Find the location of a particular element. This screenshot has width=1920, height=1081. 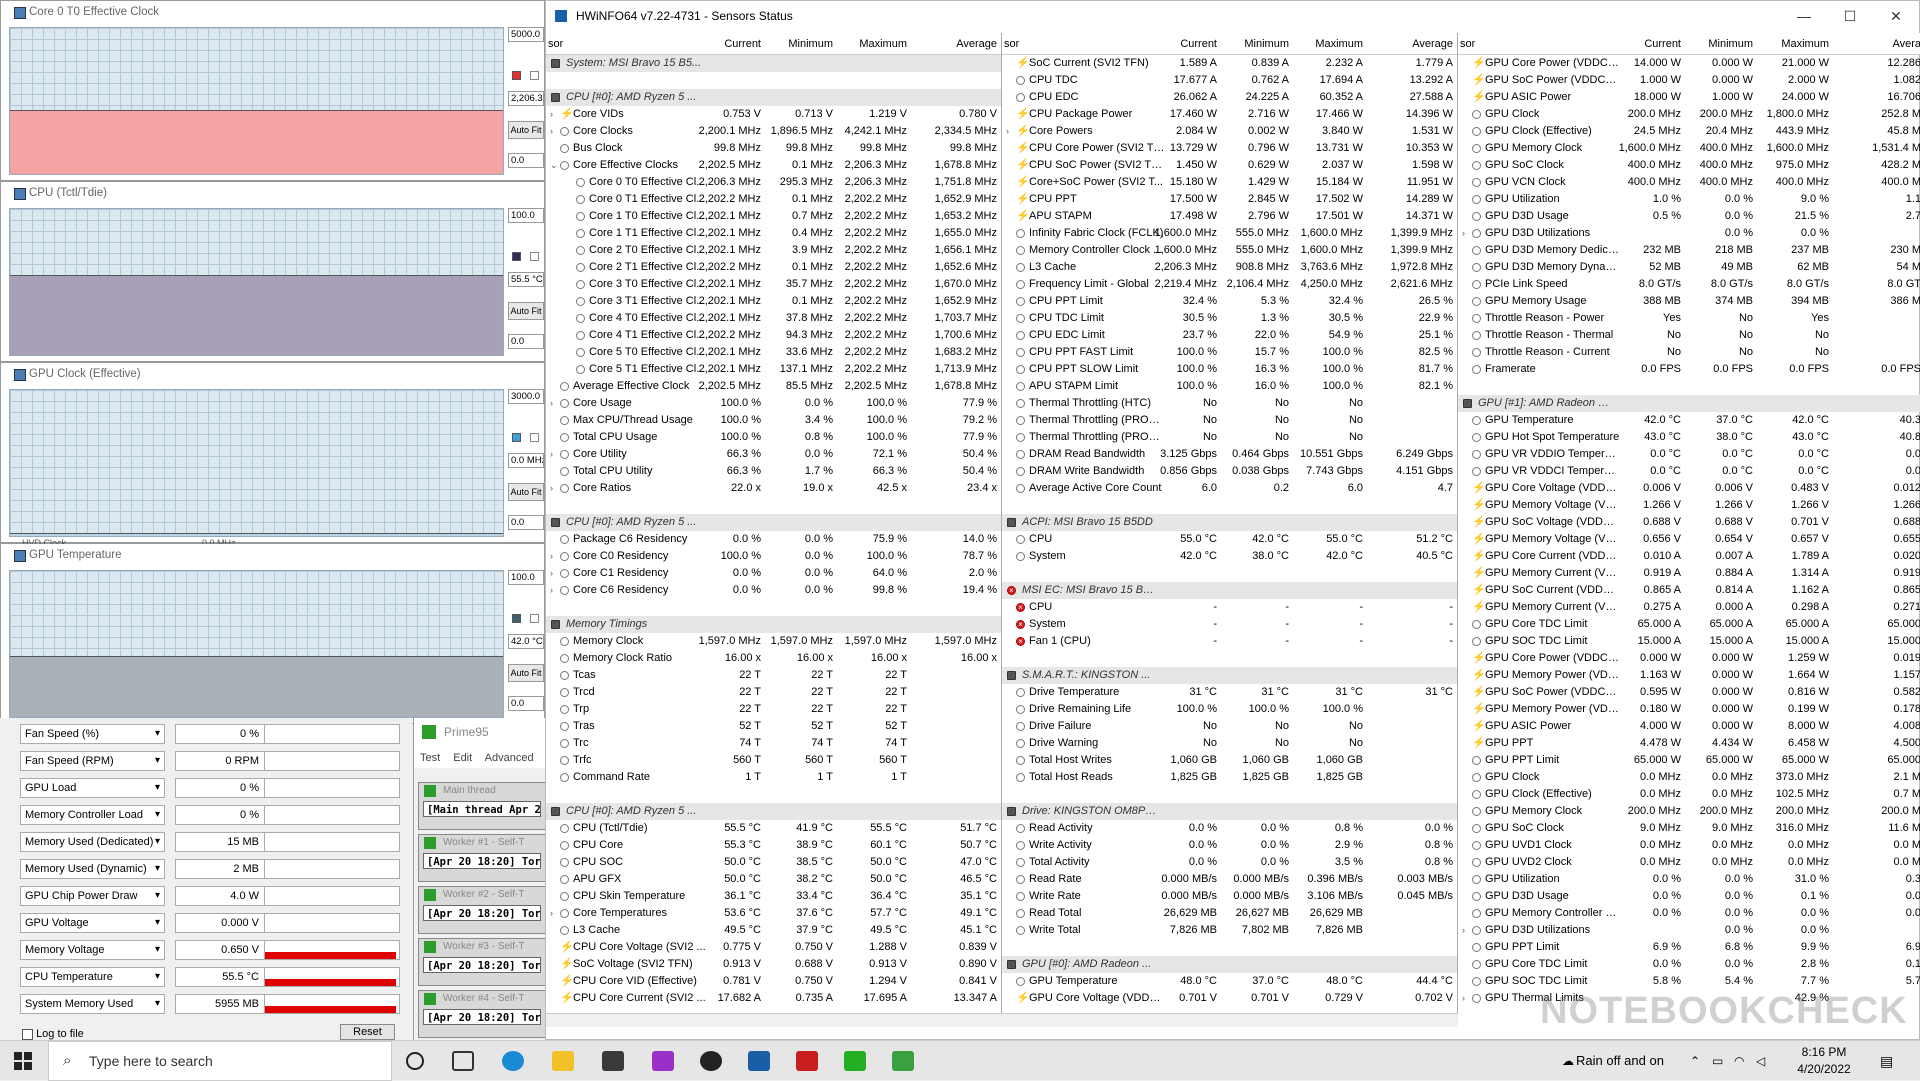

monitor-select: Fan Speed (RPM) is located at coordinates (92, 761).